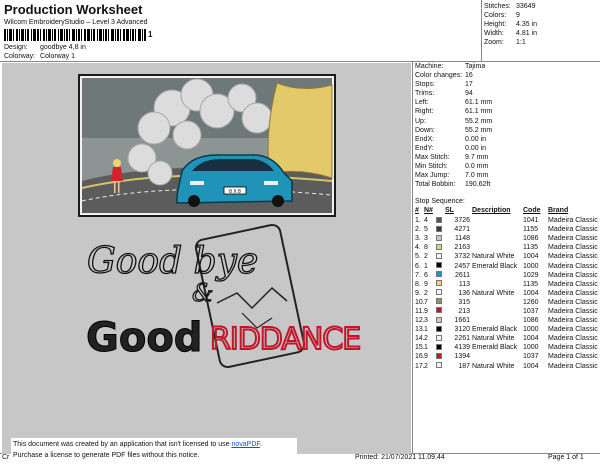  I want to click on needle-number: 9, so click(426, 284).